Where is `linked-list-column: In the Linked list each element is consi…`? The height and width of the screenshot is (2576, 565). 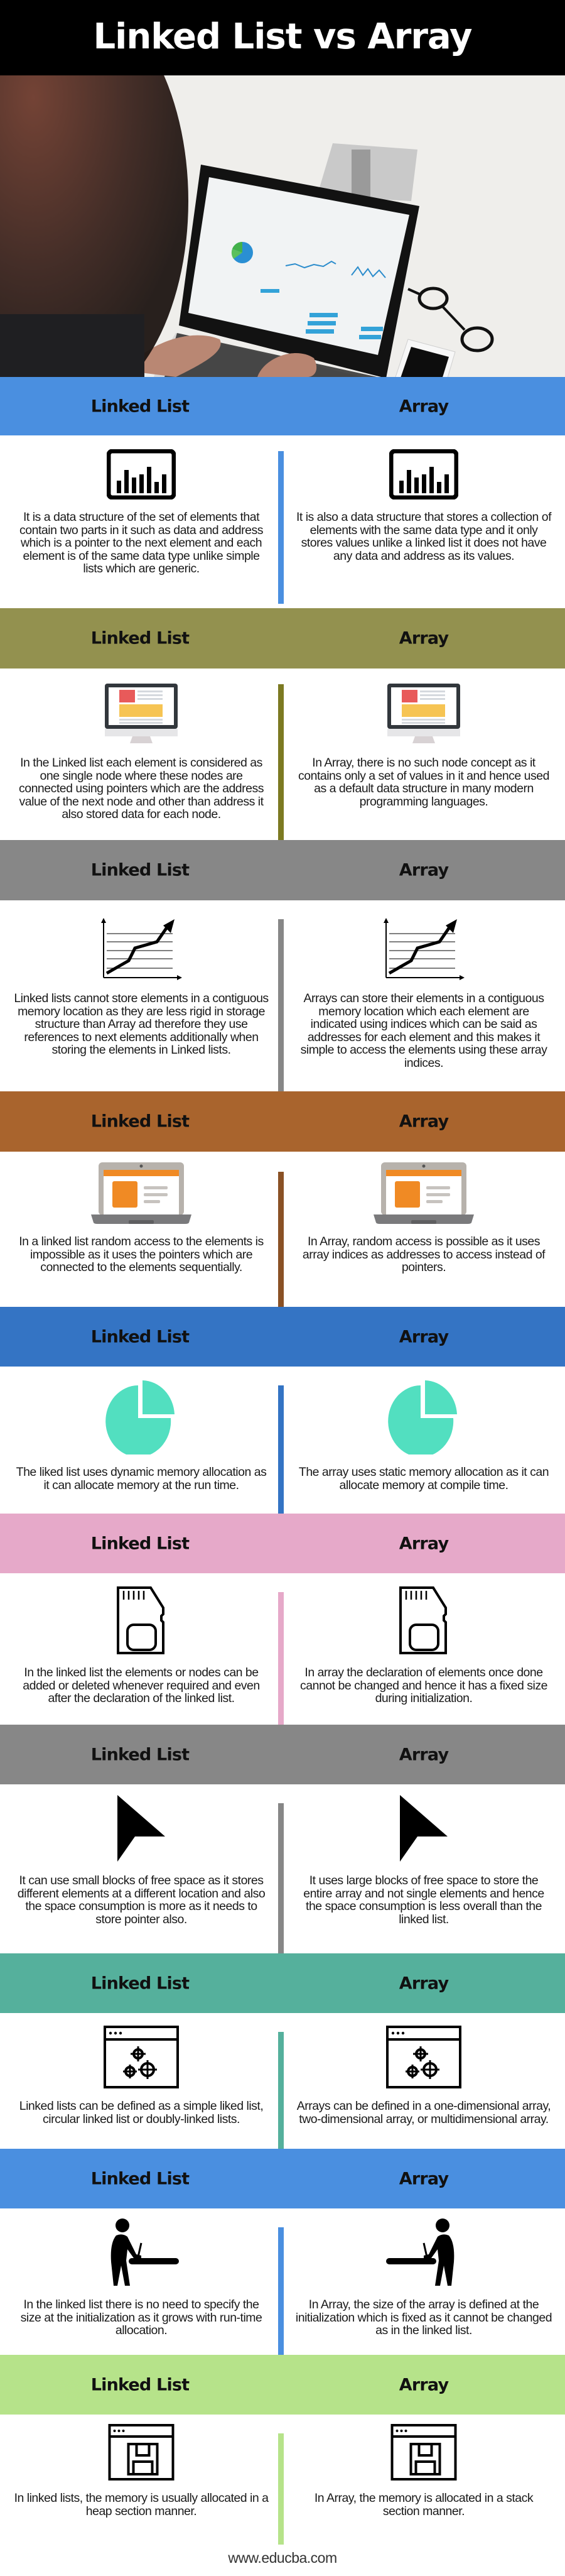
linked-list-column: In the Linked list each element is consi… is located at coordinates (141, 755).